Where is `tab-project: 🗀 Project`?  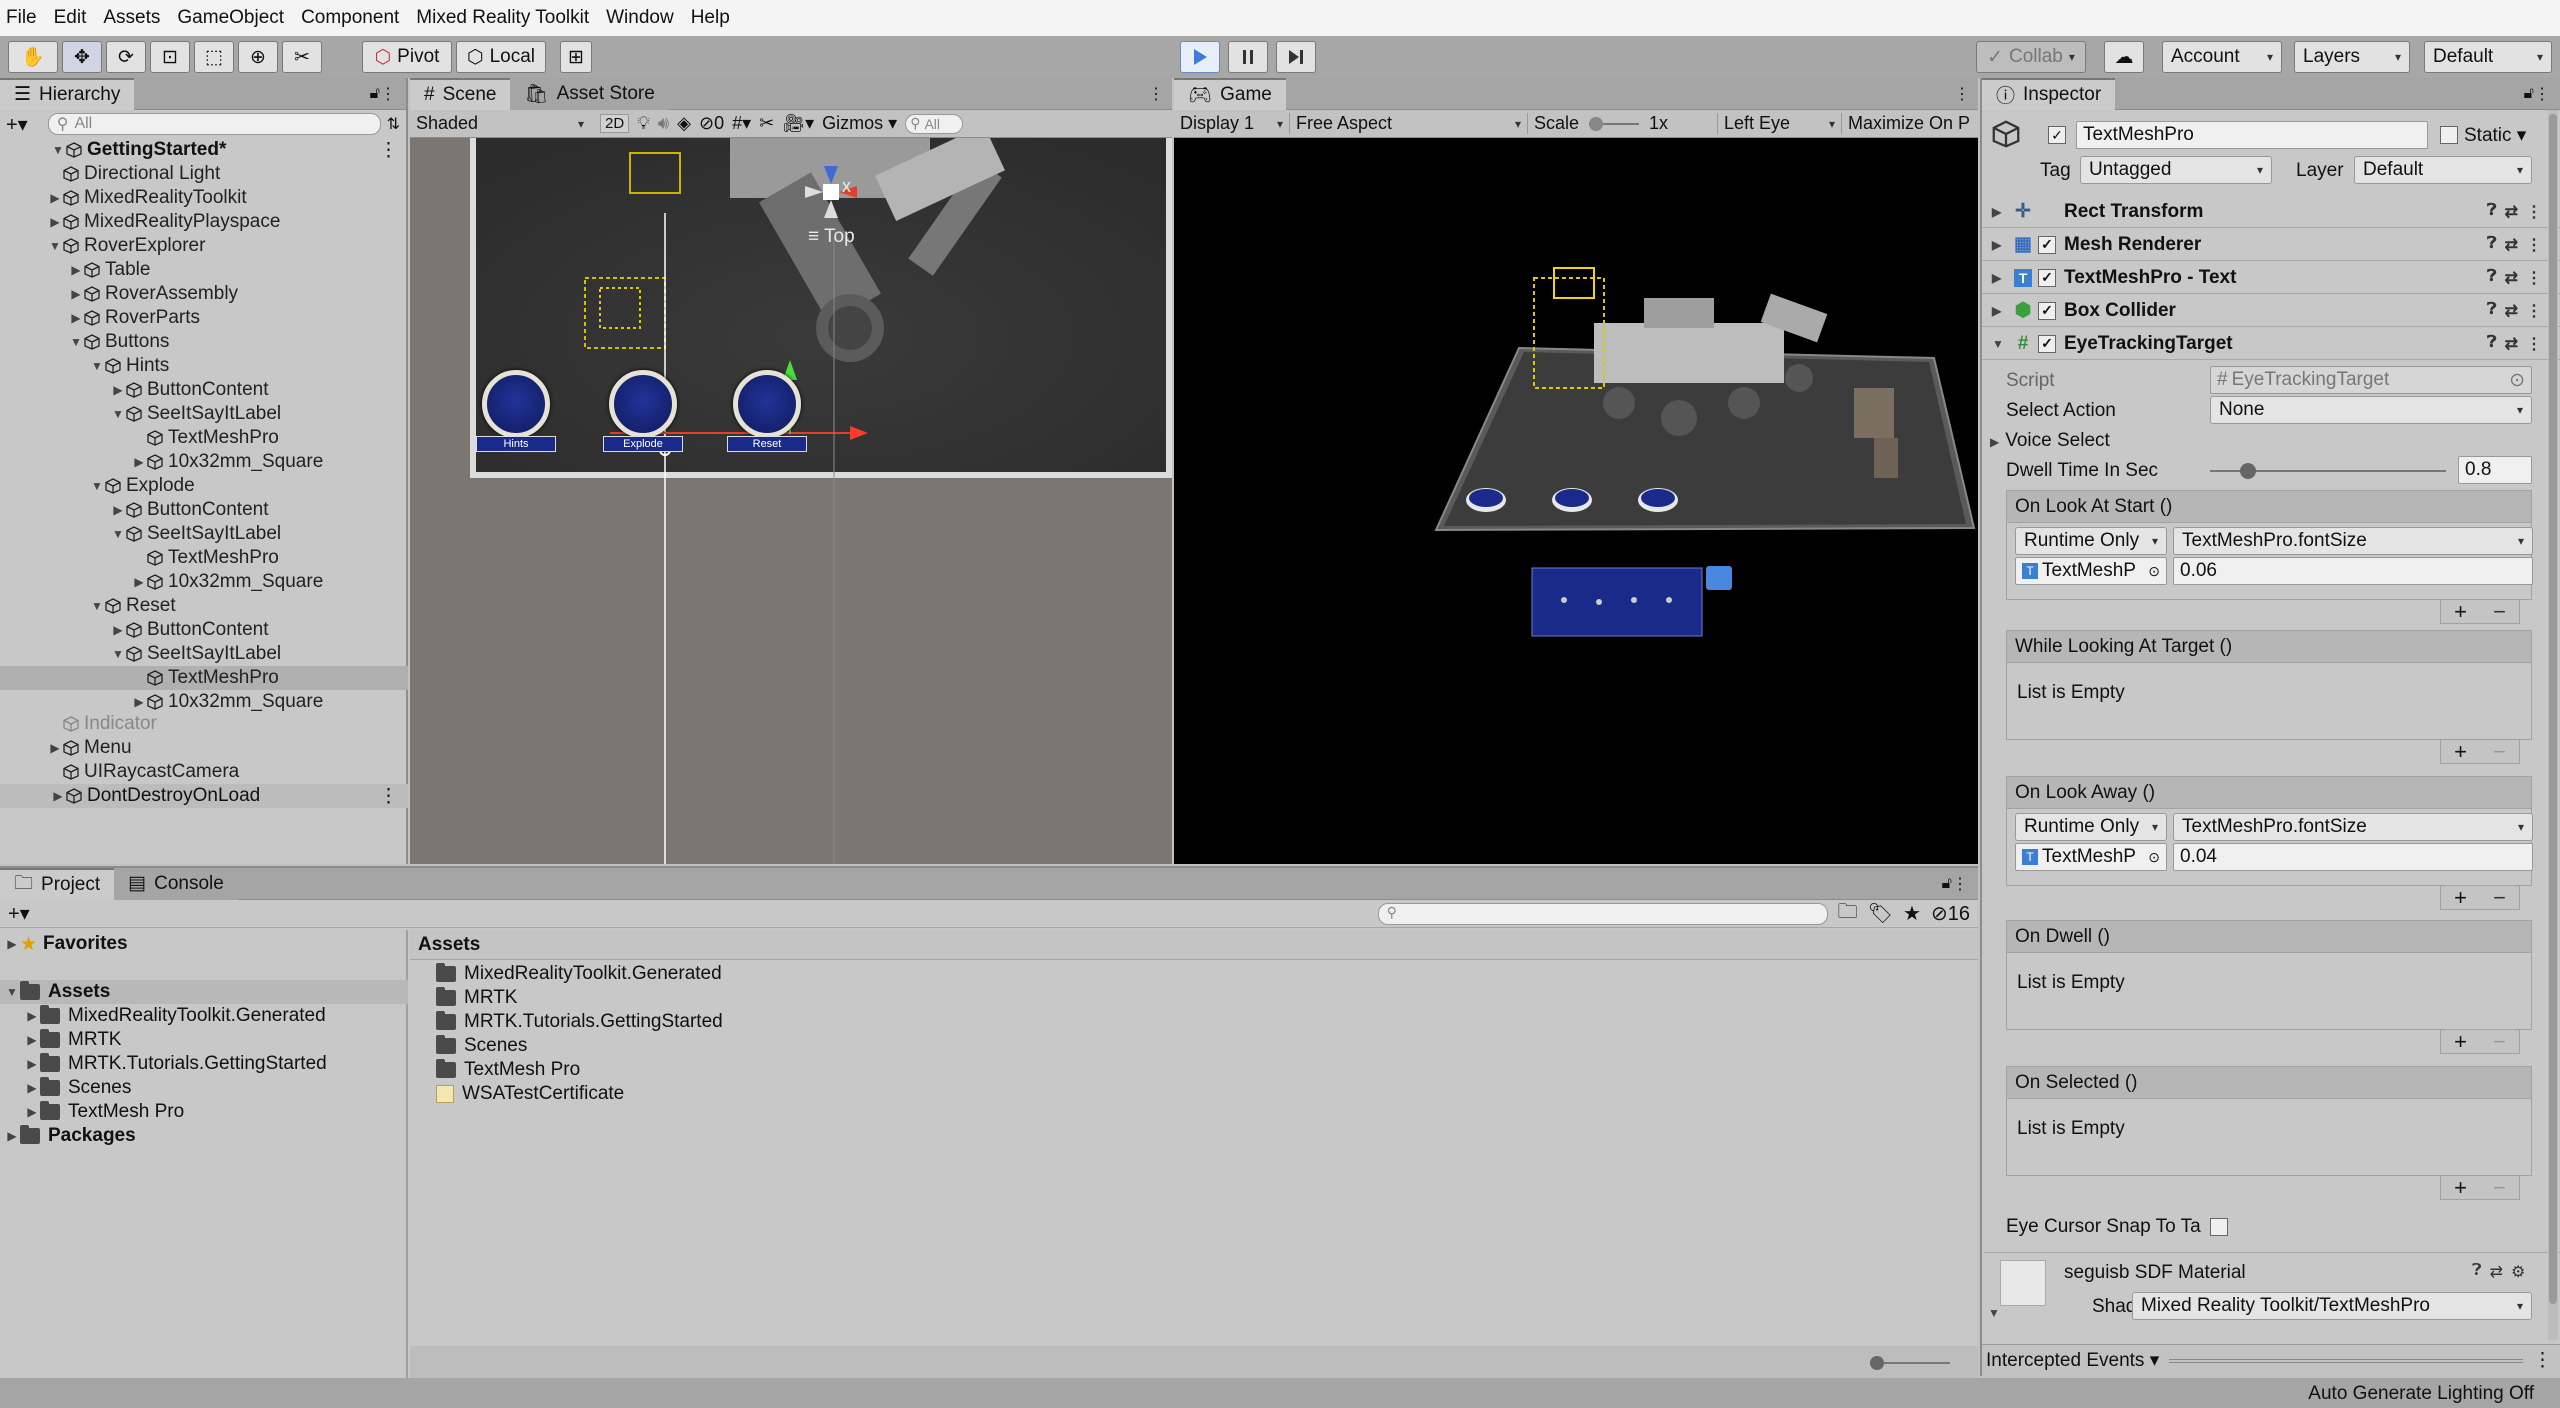
tab-project: 🗀 Project is located at coordinates (57, 883).